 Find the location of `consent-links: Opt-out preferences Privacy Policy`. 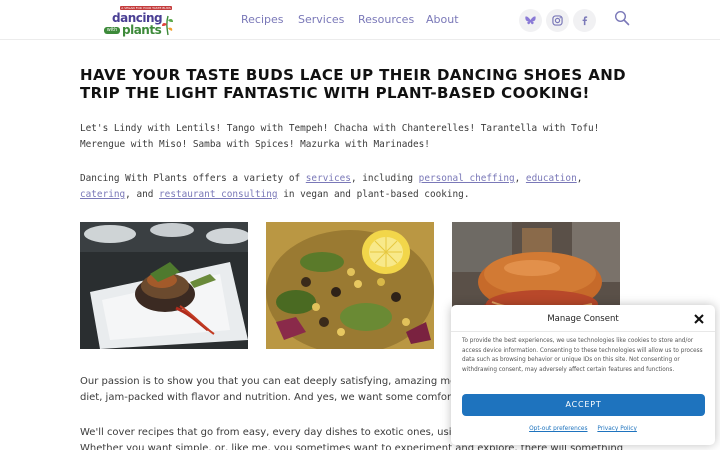

consent-links: Opt-out preferences Privacy Policy is located at coordinates (583, 429).